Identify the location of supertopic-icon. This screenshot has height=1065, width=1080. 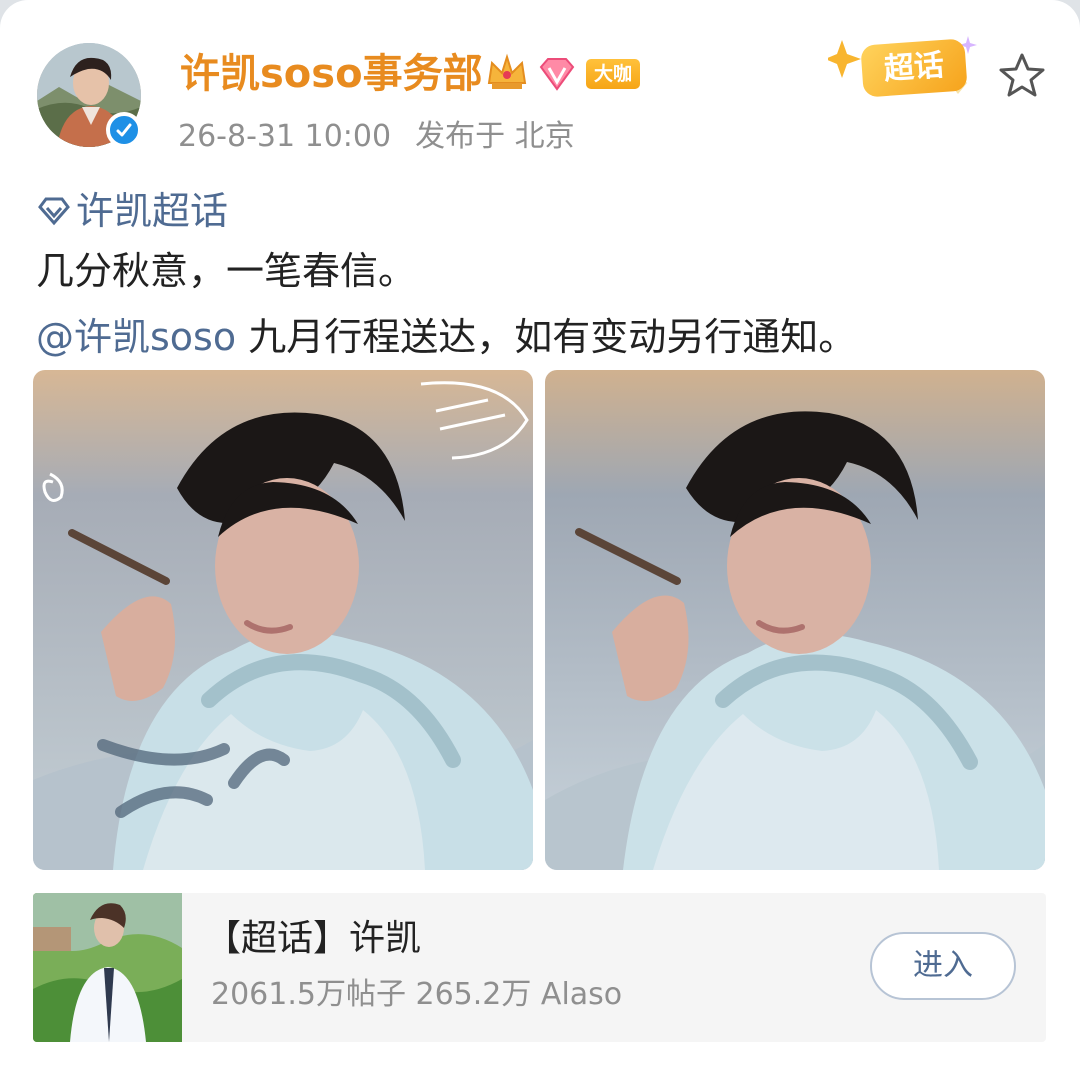
(54, 211).